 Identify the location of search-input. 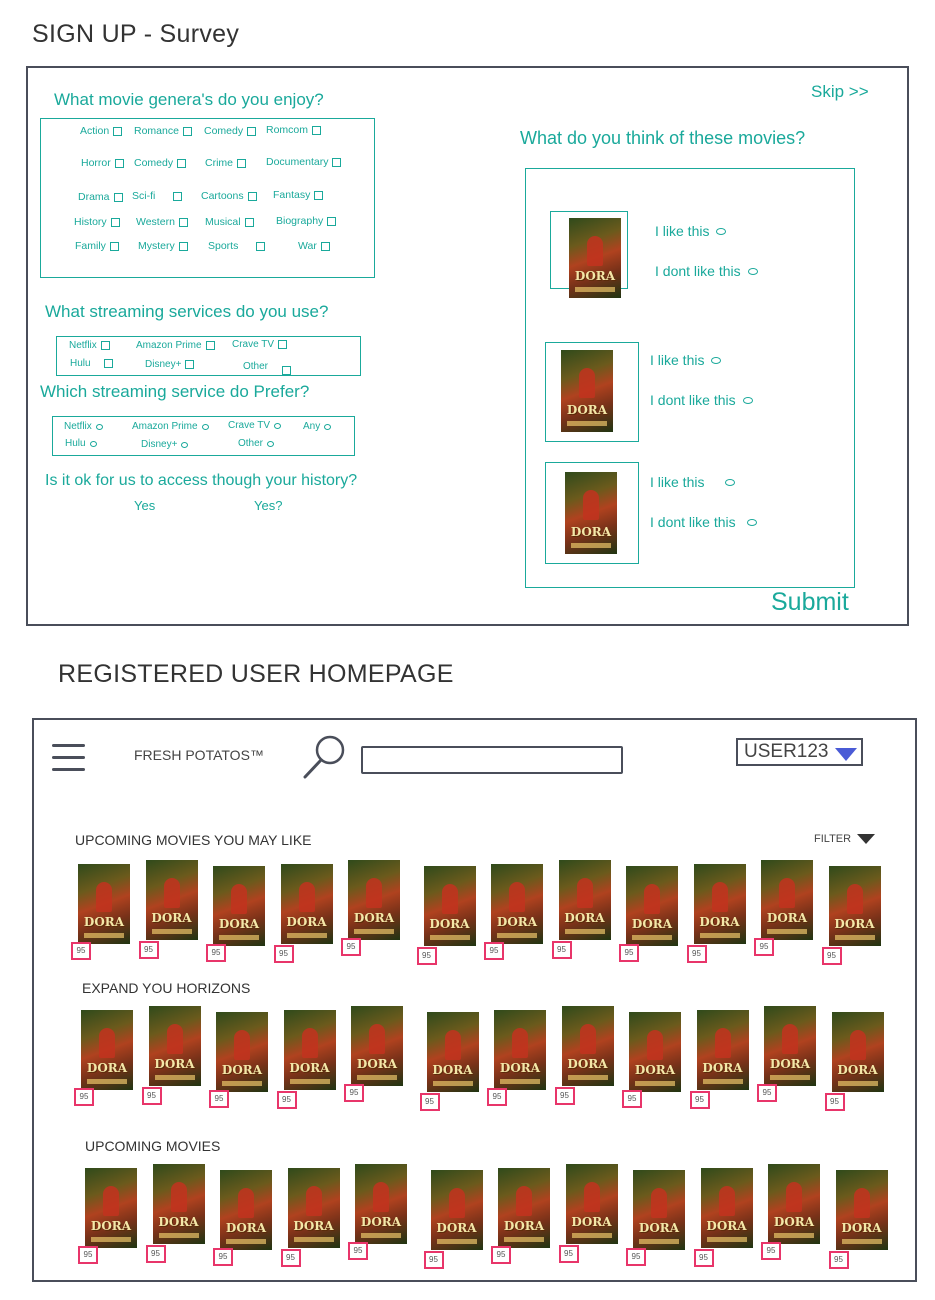
(492, 760).